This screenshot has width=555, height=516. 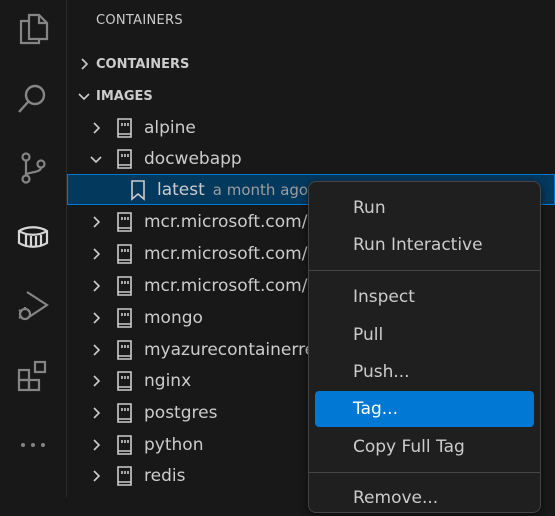 I want to click on section-images: IMAGES, so click(x=311, y=96).